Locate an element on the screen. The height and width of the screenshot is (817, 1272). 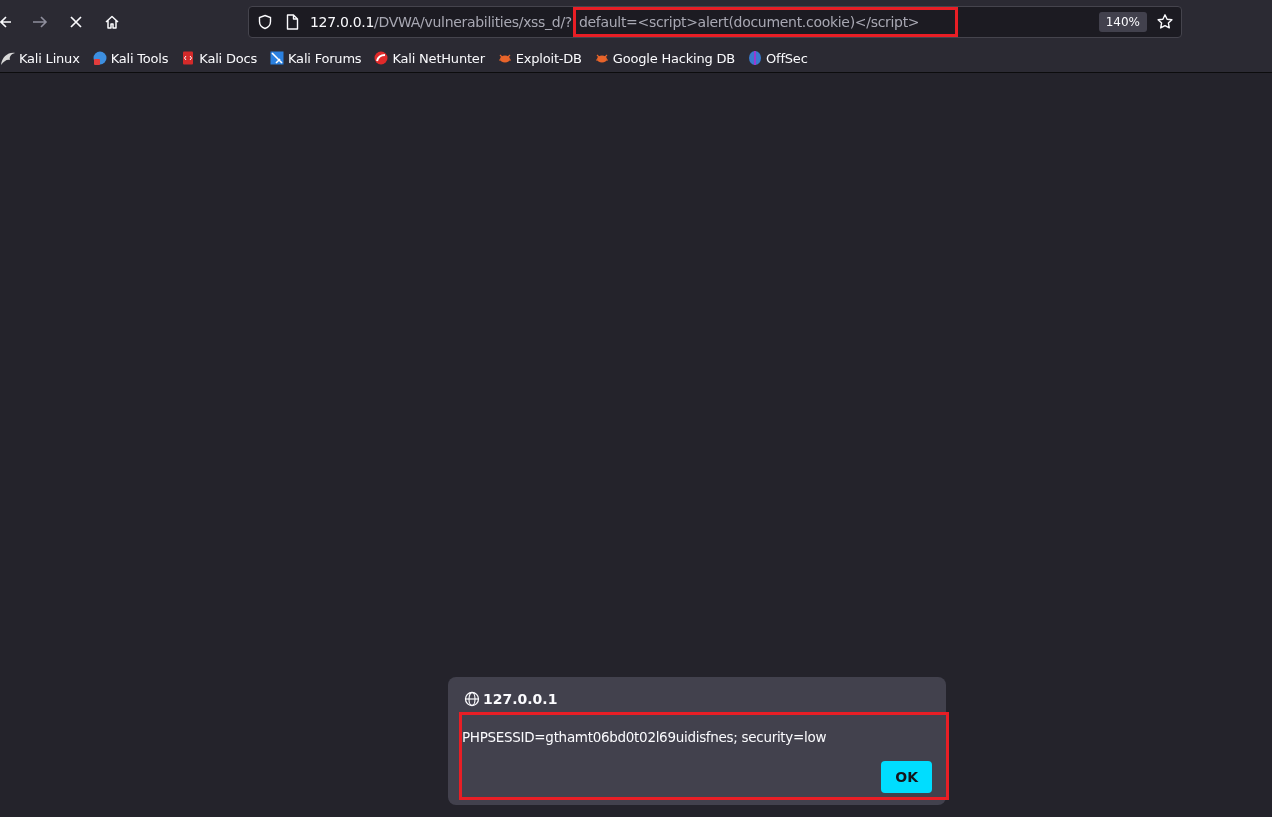
ok-button: OK is located at coordinates (906, 777).